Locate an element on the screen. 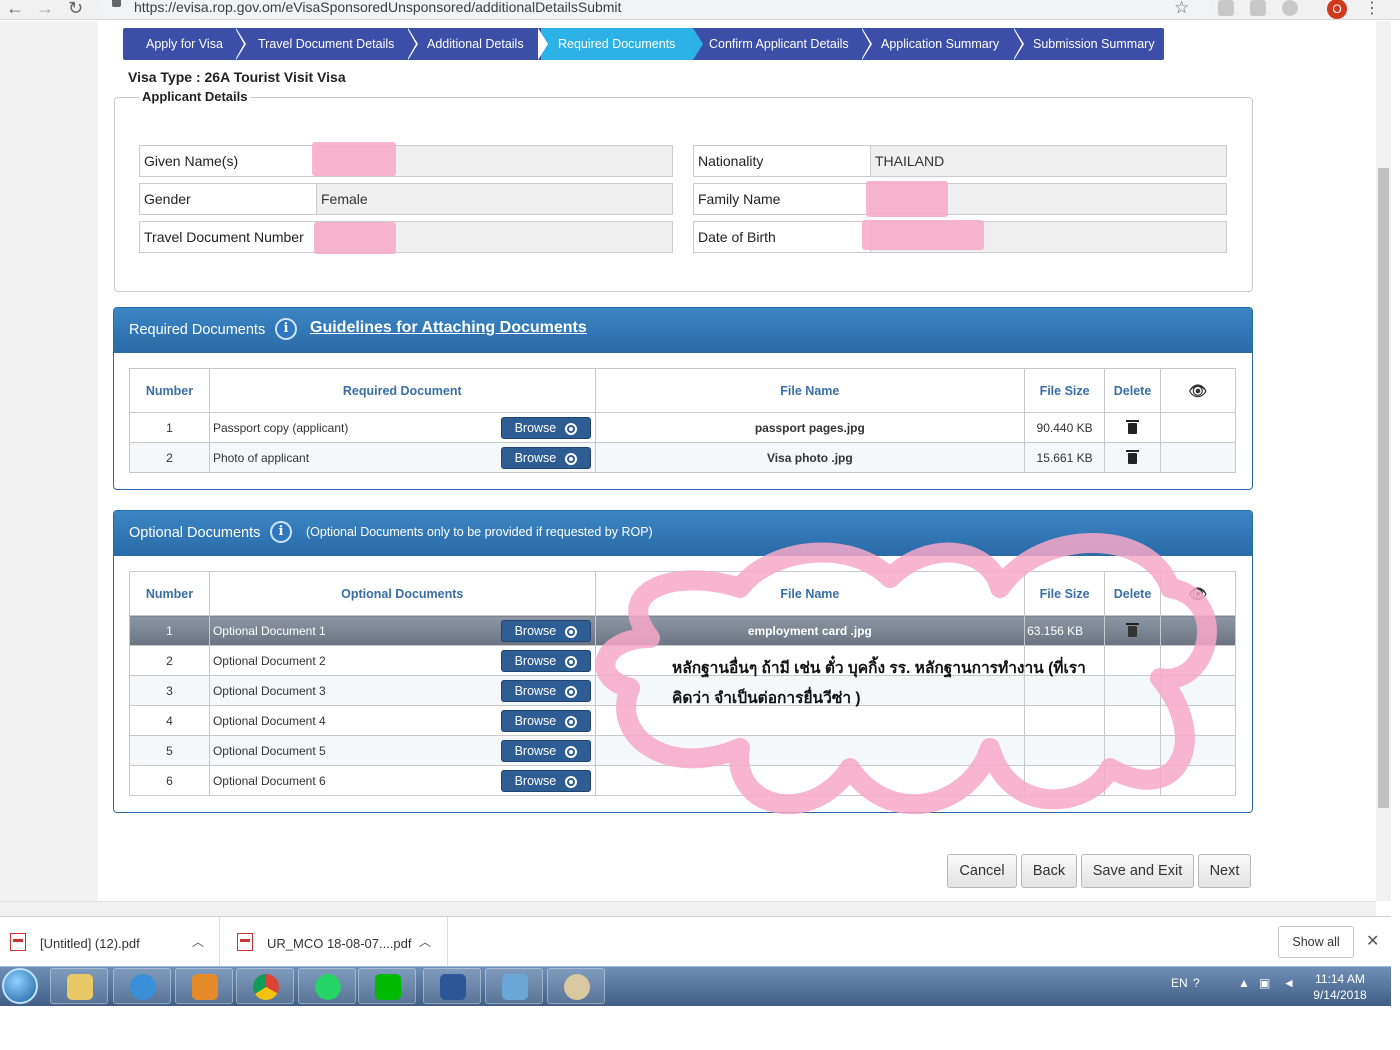 The width and height of the screenshot is (1400, 1050). close-icon: ✕ is located at coordinates (1372, 941).